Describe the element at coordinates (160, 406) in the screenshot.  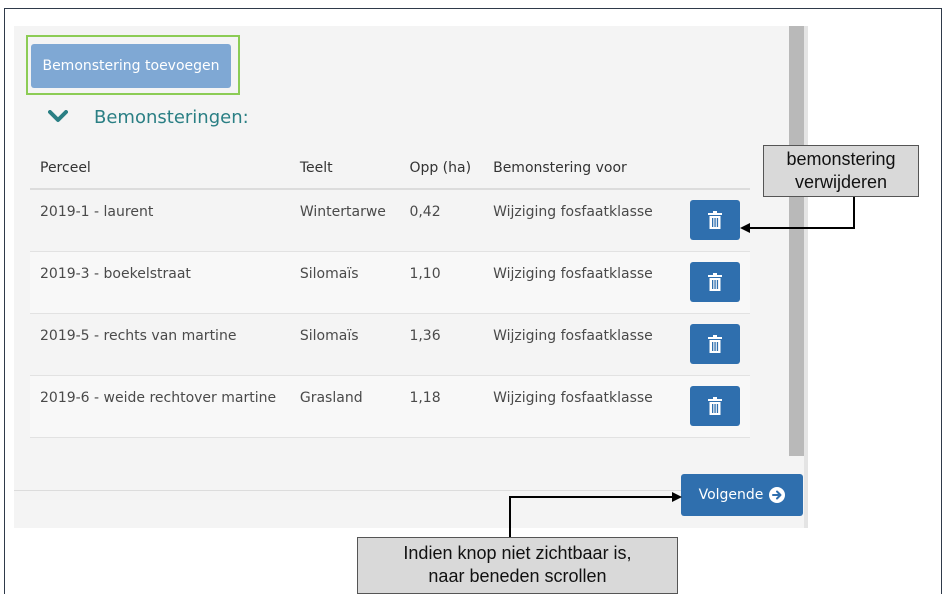
I see `cell-perceel: 2019-6 - weide rechtover martine` at that location.